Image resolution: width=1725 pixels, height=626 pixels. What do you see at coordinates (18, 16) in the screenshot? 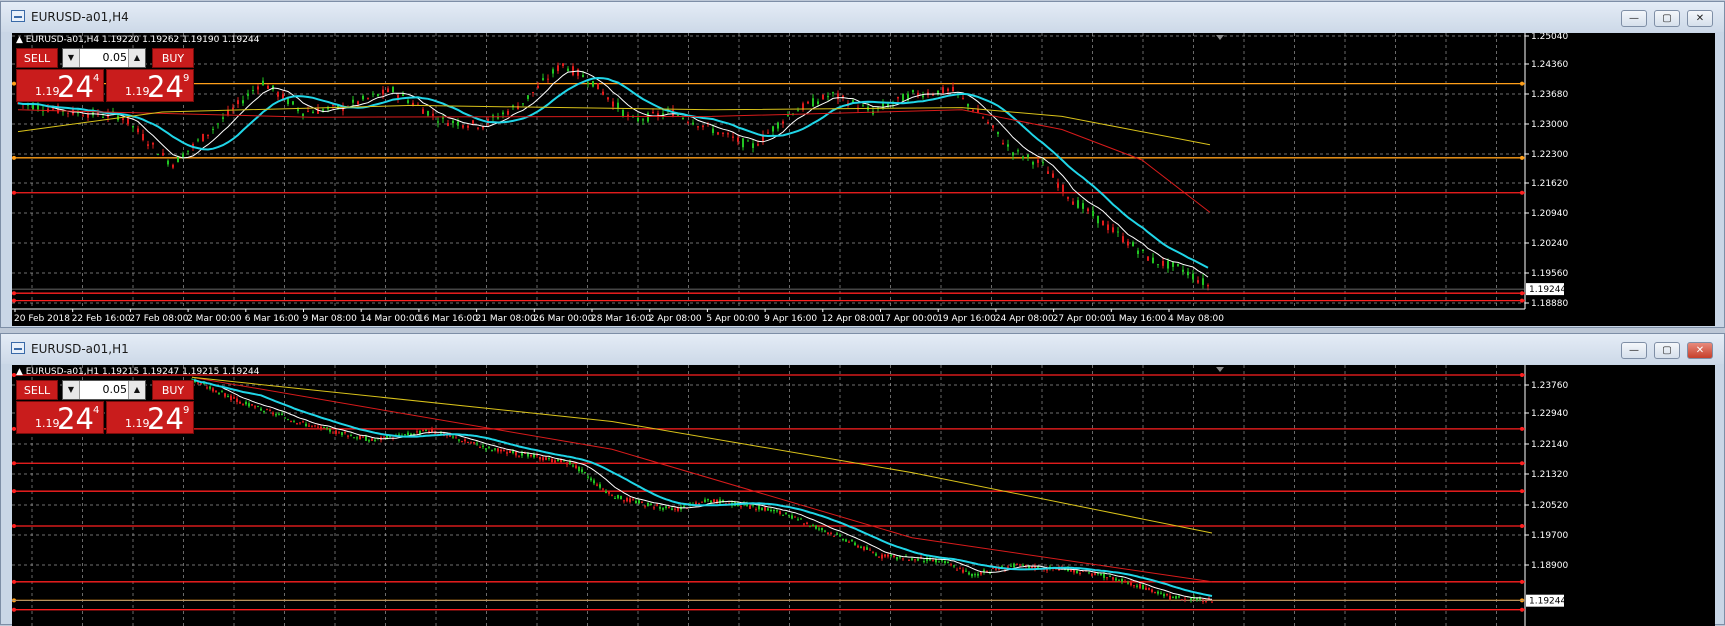
I see `chart-window-icon` at bounding box center [18, 16].